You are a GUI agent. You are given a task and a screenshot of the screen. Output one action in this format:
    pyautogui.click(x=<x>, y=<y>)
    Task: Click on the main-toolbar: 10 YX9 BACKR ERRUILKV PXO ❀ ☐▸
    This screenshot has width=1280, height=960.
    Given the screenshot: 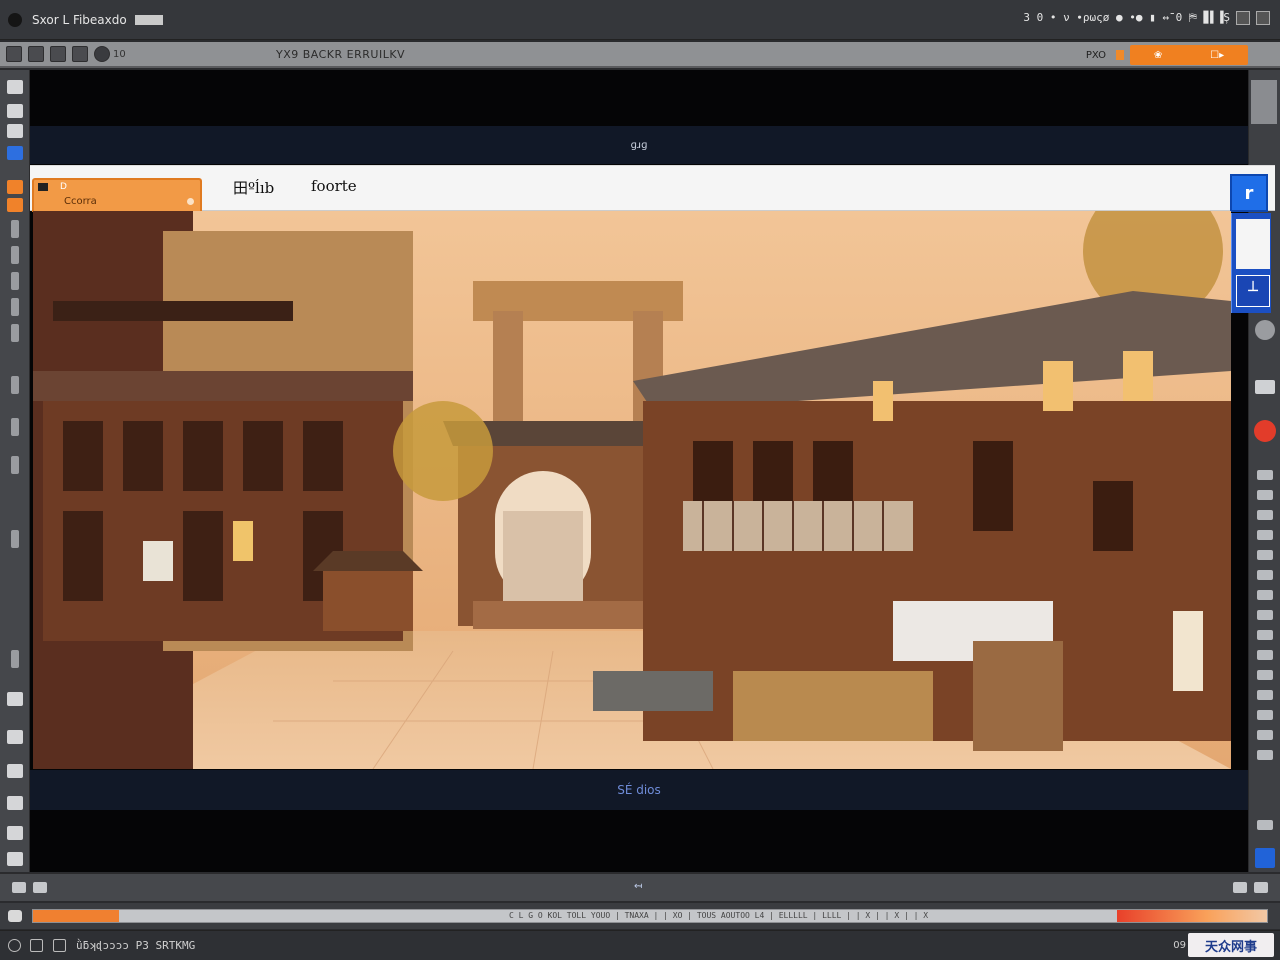 What is the action you would take?
    pyautogui.click(x=640, y=55)
    